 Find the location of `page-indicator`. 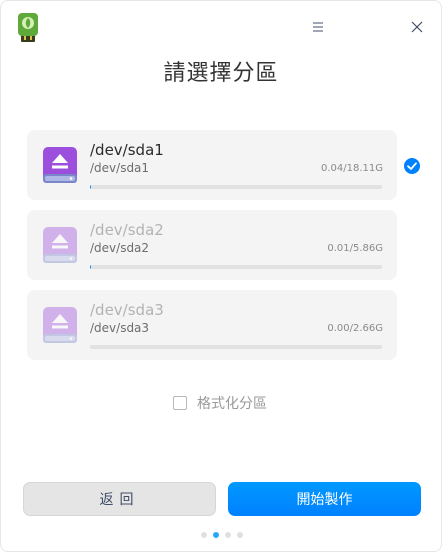

page-indicator is located at coordinates (222, 535).